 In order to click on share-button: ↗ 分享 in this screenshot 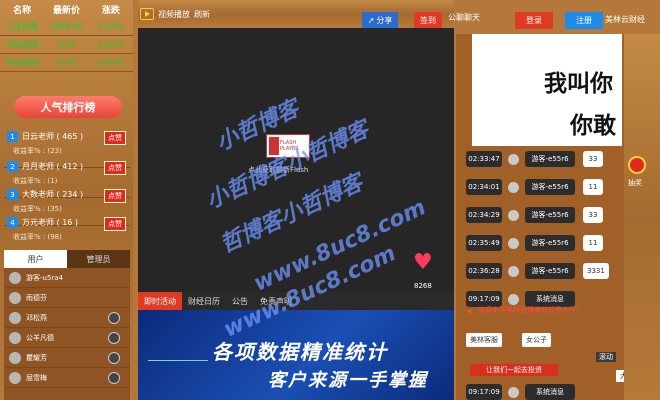, I will do `click(380, 20)`.